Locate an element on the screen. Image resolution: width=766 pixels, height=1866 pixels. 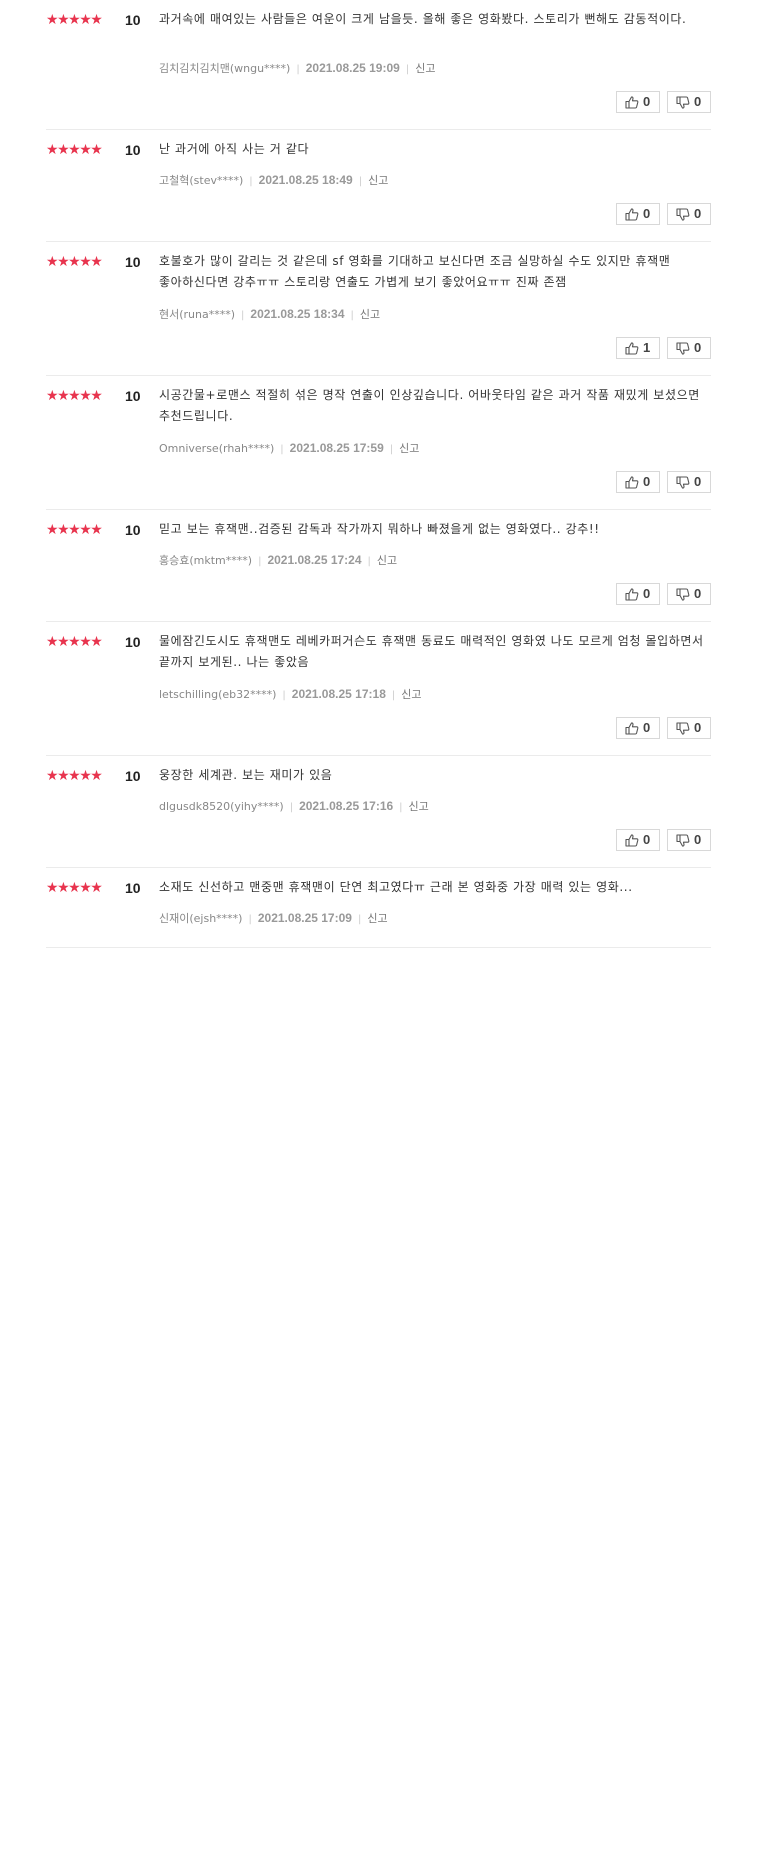
review-meta: 김치김치김치맨(wngu****) | 2021.08.25 19:09 | 신고 is located at coordinates (297, 69).